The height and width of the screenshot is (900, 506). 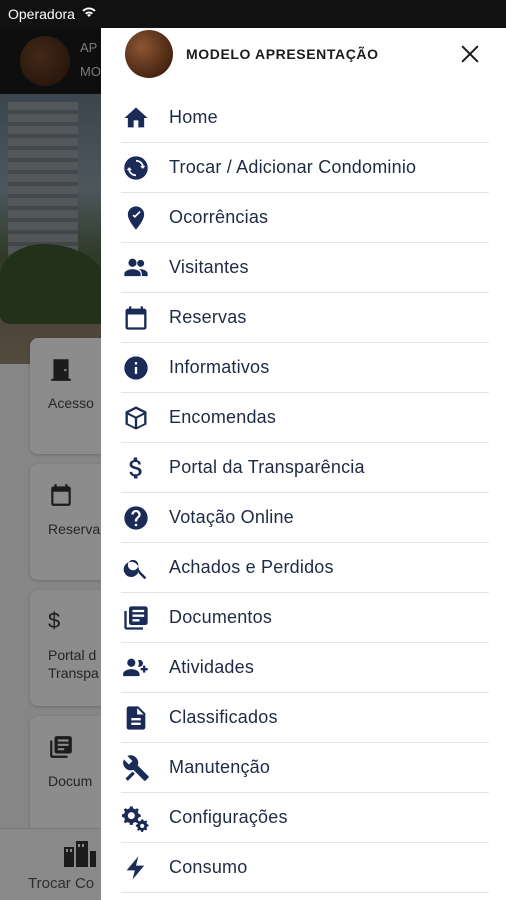 What do you see at coordinates (89, 14) in the screenshot?
I see `wifi-icon` at bounding box center [89, 14].